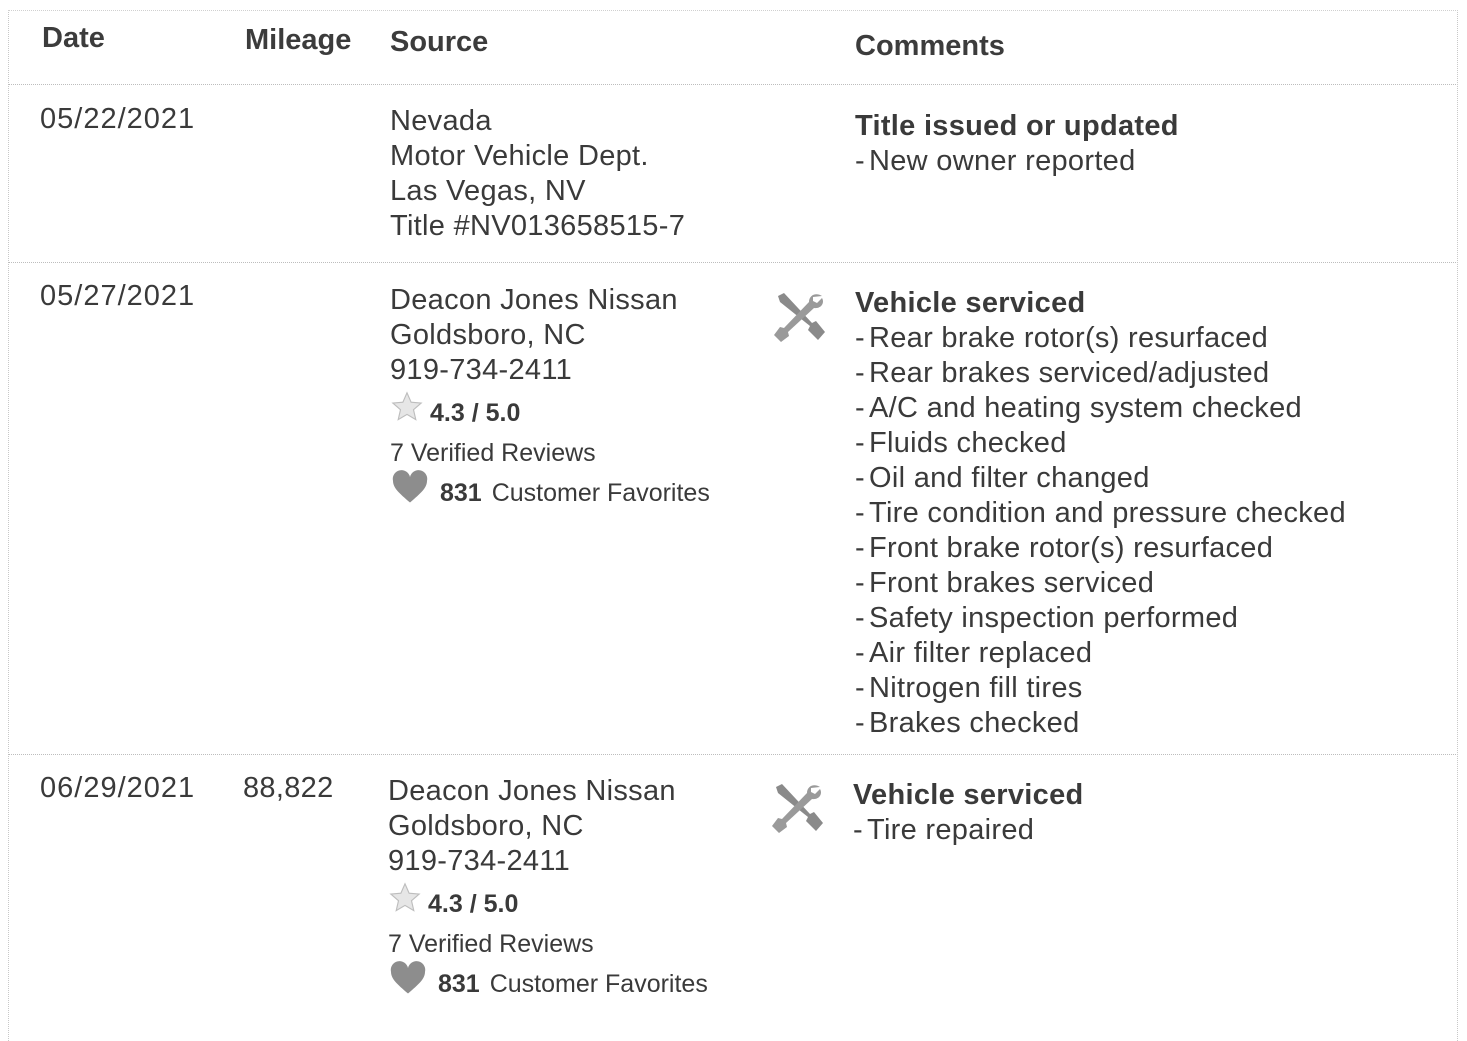 The image size is (1467, 1041). Describe the element at coordinates (1062, 338) in the screenshot. I see `comment-item: - Rear brake rotor(s) resurfaced` at that location.